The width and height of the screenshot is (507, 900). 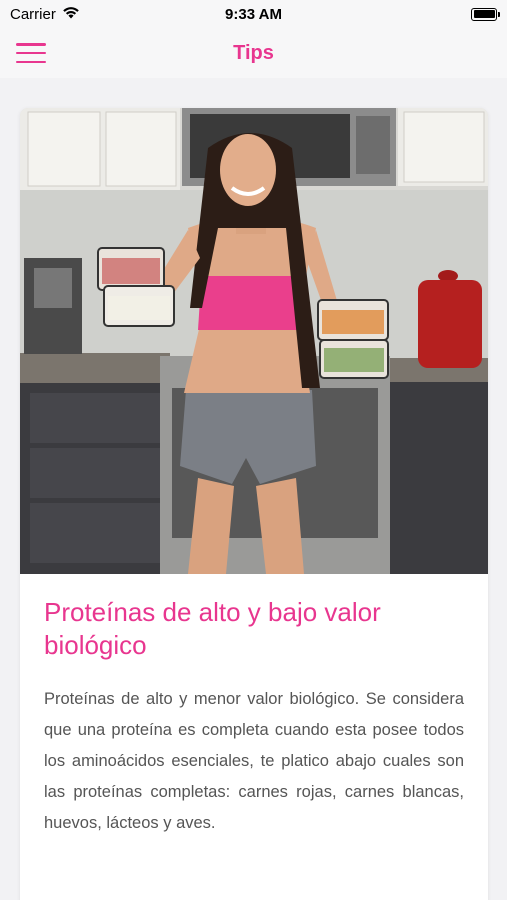 I want to click on page-title: Tips, so click(x=253, y=52).